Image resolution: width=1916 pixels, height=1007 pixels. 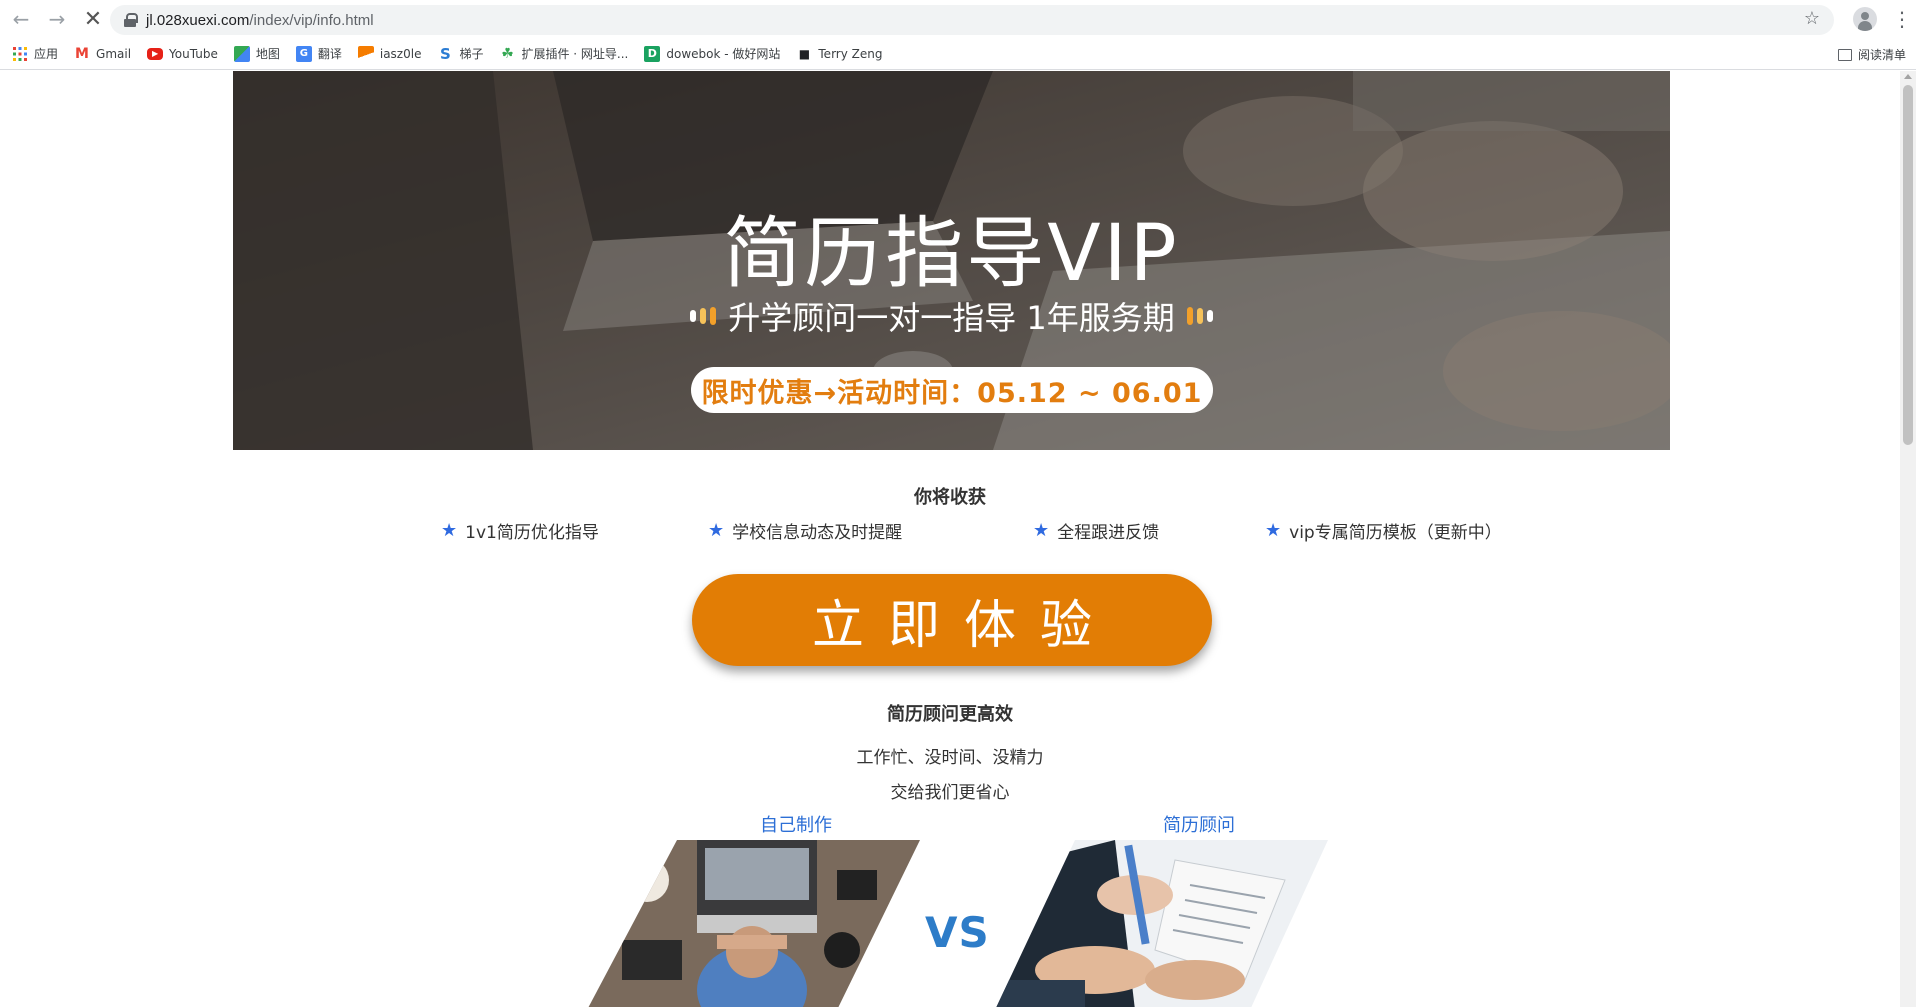 I want to click on profile-avatar-icon, so click(x=1865, y=19).